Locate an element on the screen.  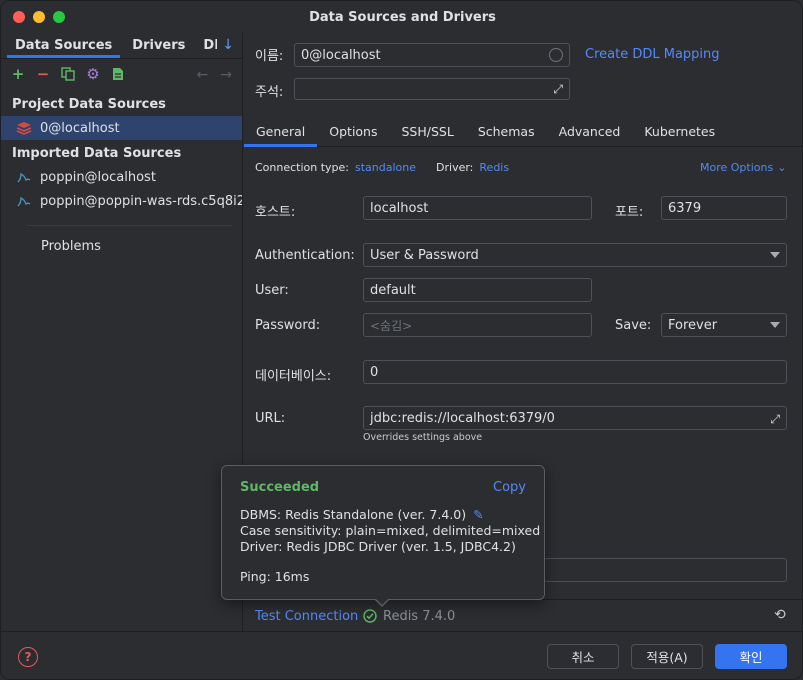
connection-type-value: standalone is located at coordinates (385, 167).